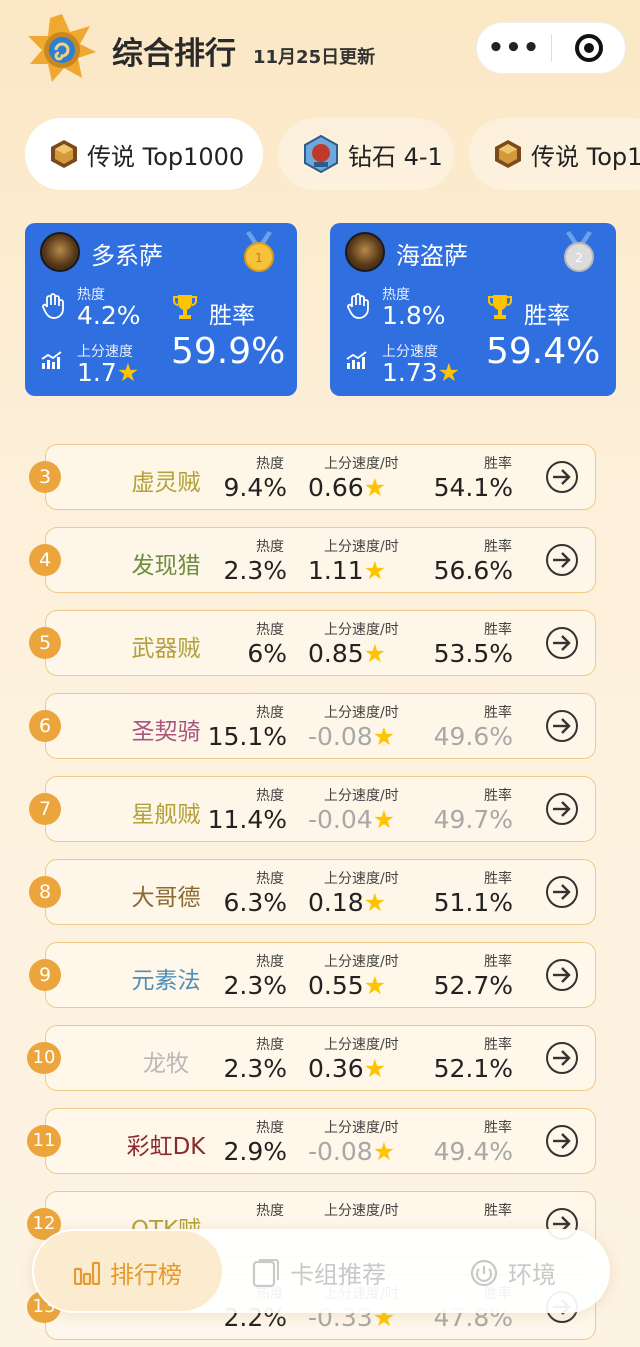  I want to click on tab-diamond-4-1: 钻石 4-1, so click(366, 154).